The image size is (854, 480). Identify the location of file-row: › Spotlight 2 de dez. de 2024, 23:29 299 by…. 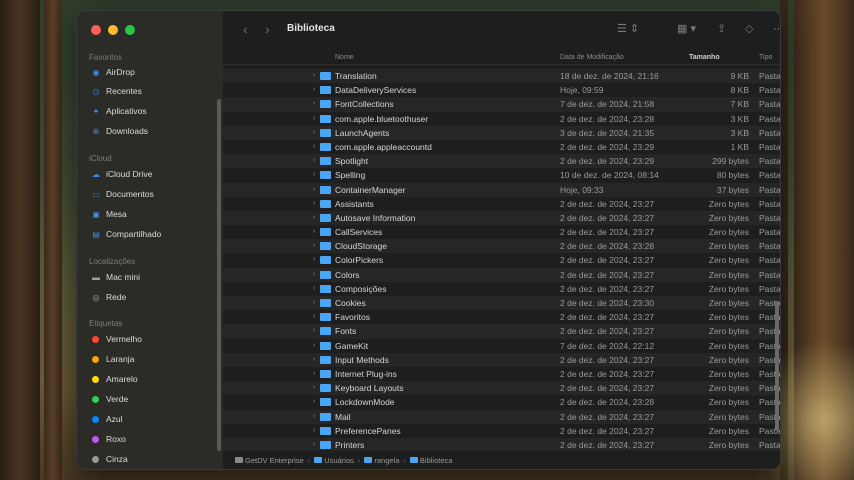
(501, 161).